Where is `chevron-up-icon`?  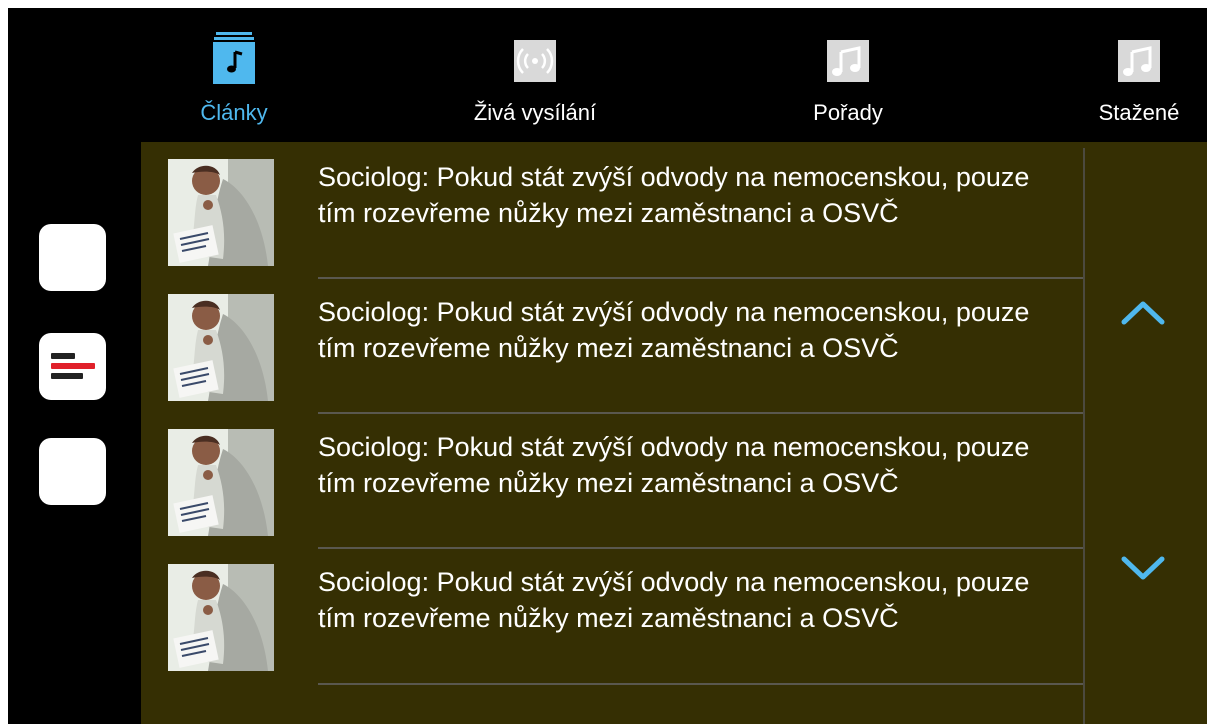 chevron-up-icon is located at coordinates (1143, 313).